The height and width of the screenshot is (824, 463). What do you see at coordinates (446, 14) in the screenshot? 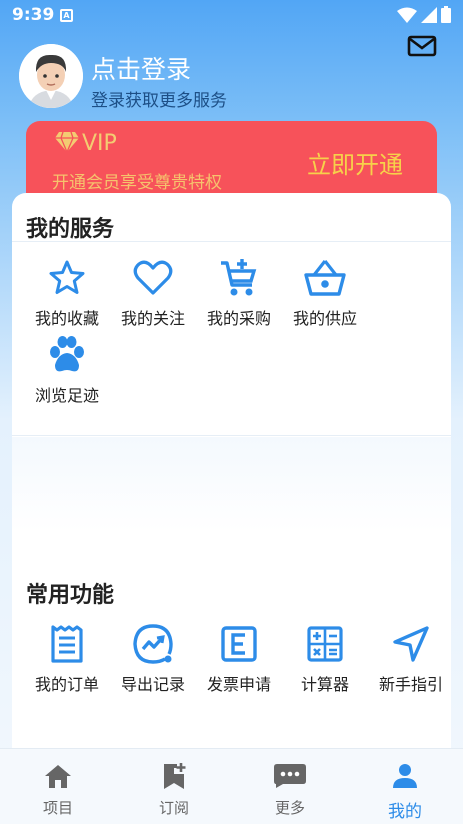
I see `battery-icon` at bounding box center [446, 14].